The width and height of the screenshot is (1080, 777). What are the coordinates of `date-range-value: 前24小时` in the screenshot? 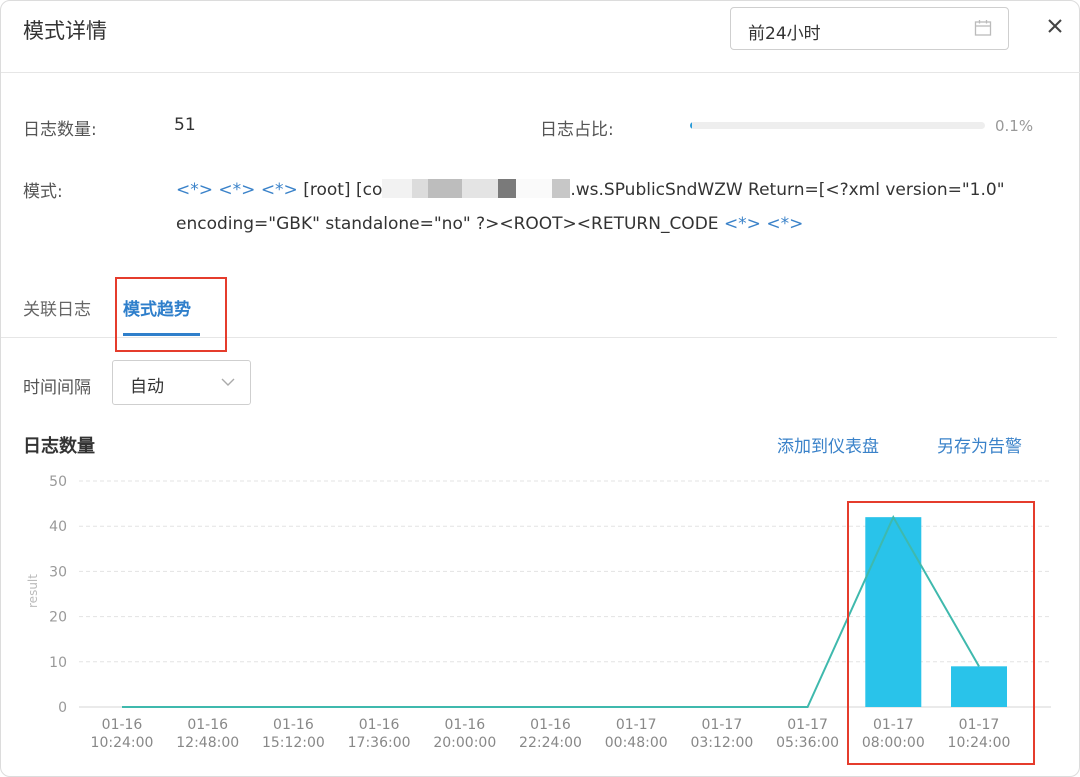 It's located at (784, 34).